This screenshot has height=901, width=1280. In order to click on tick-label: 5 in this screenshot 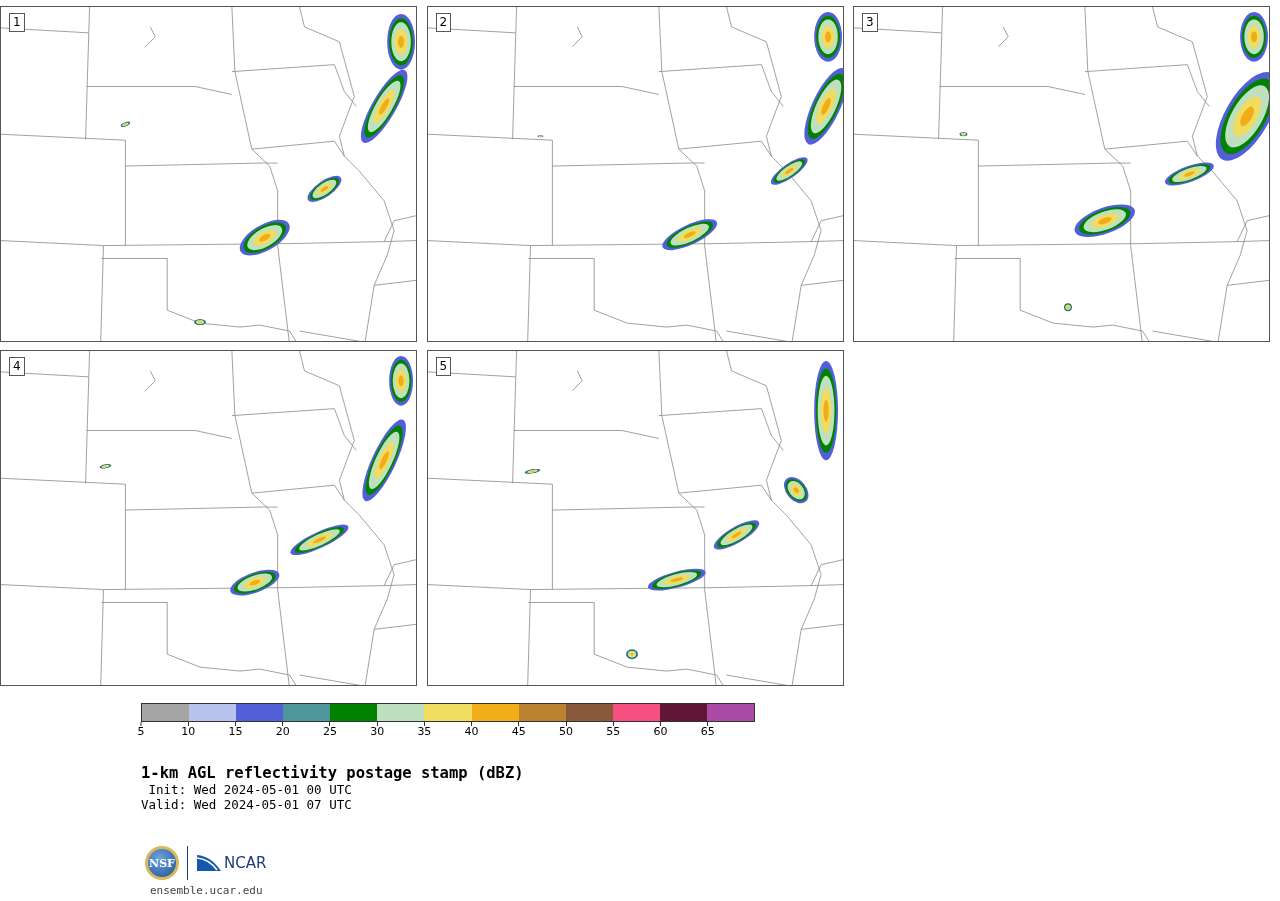, I will do `click(141, 732)`.